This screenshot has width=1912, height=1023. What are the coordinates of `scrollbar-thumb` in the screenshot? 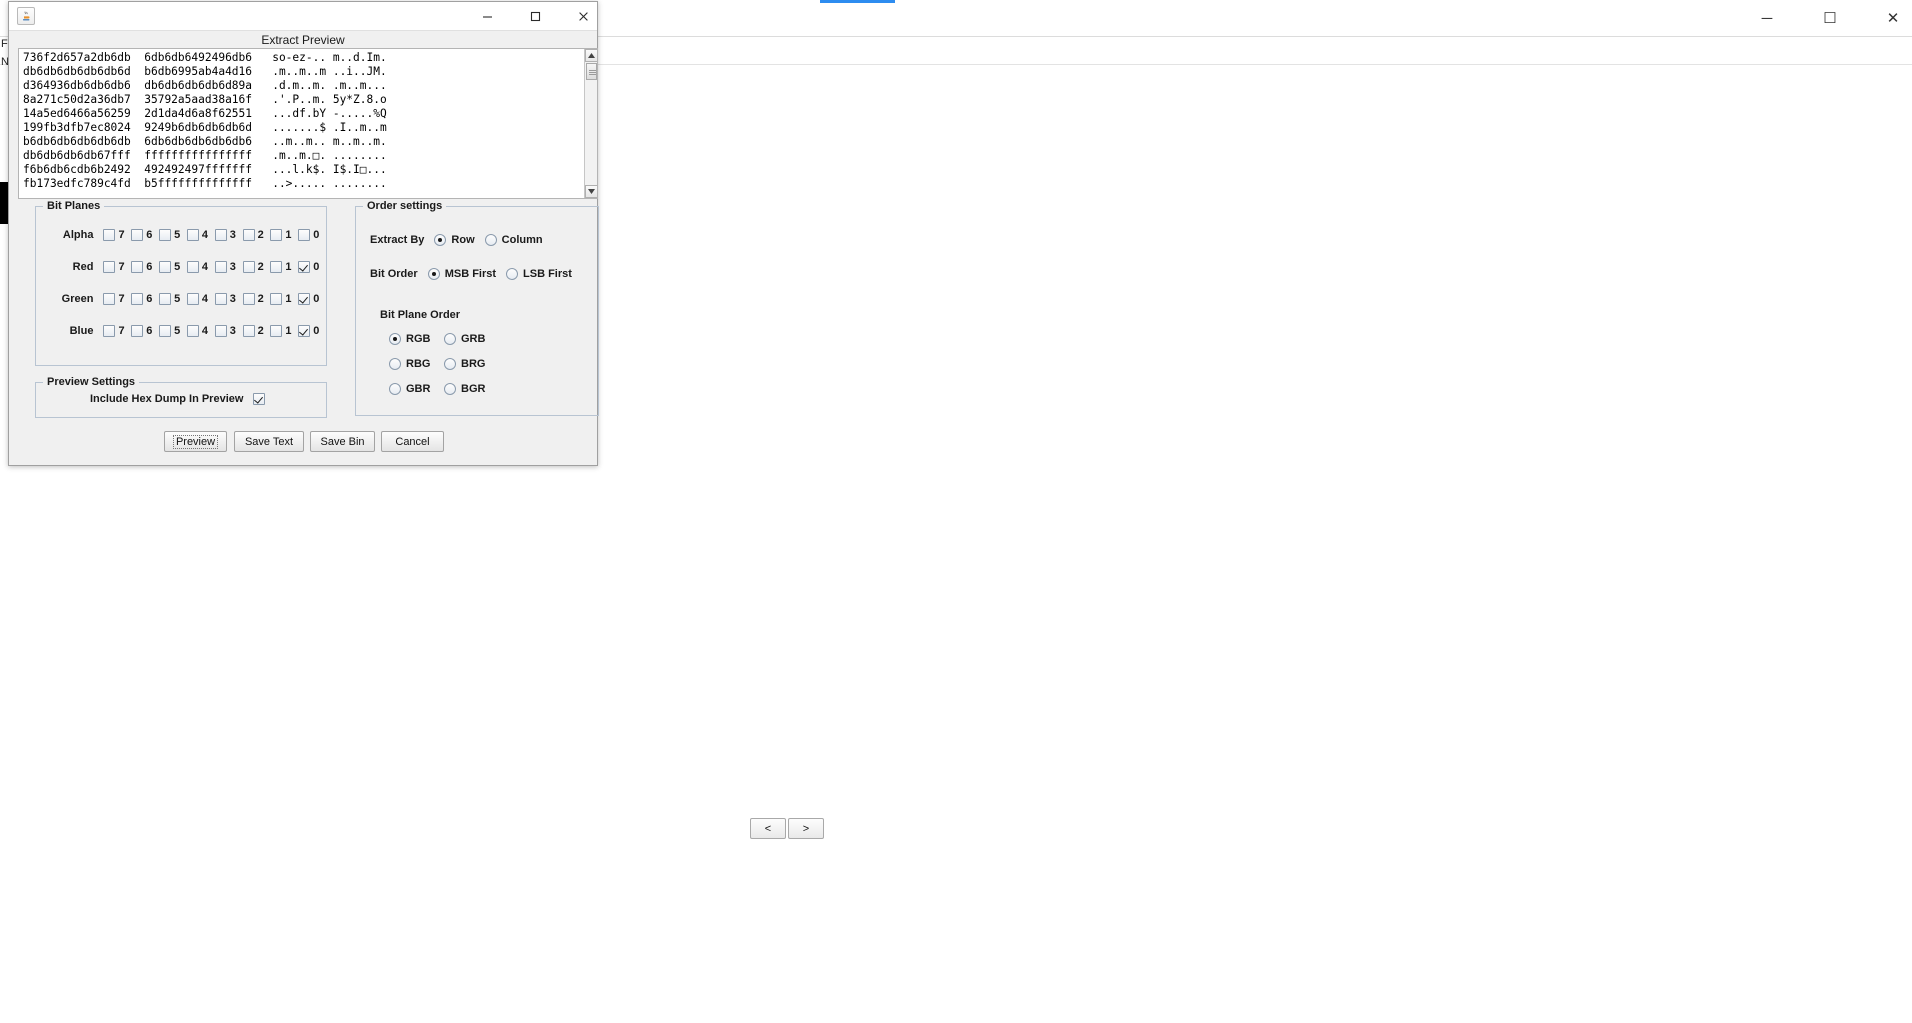 It's located at (591, 71).